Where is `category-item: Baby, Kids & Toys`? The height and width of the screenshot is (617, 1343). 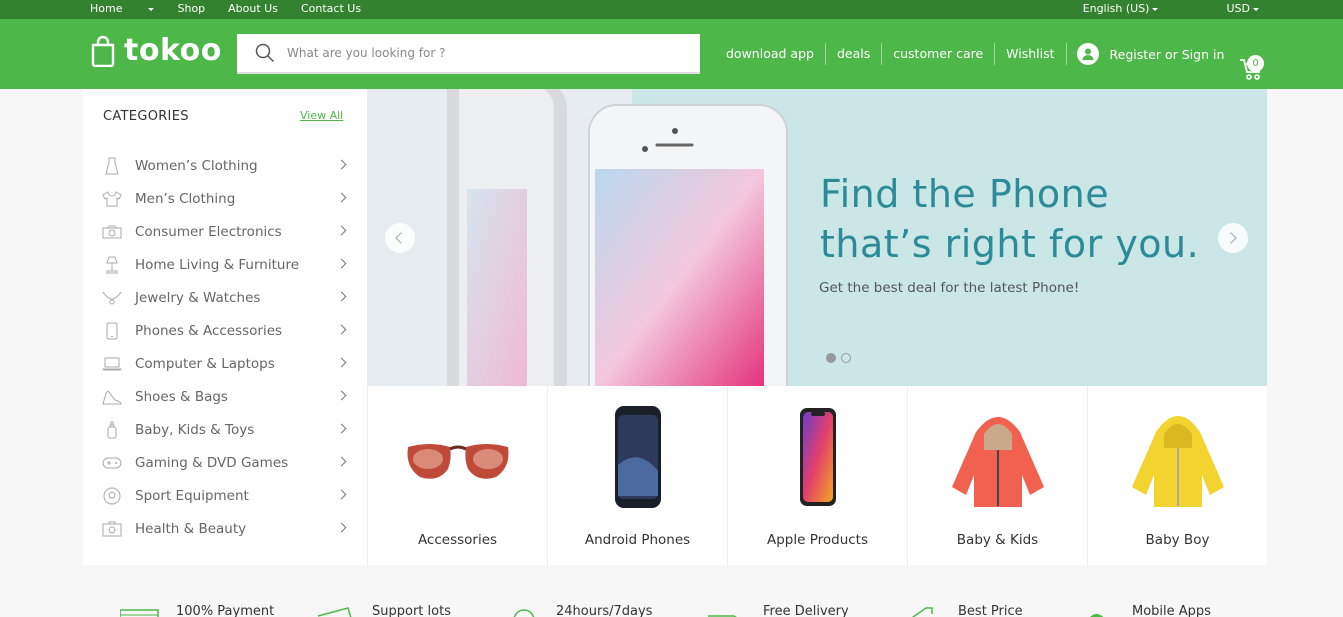
category-item: Baby, Kids & Toys is located at coordinates (225, 429).